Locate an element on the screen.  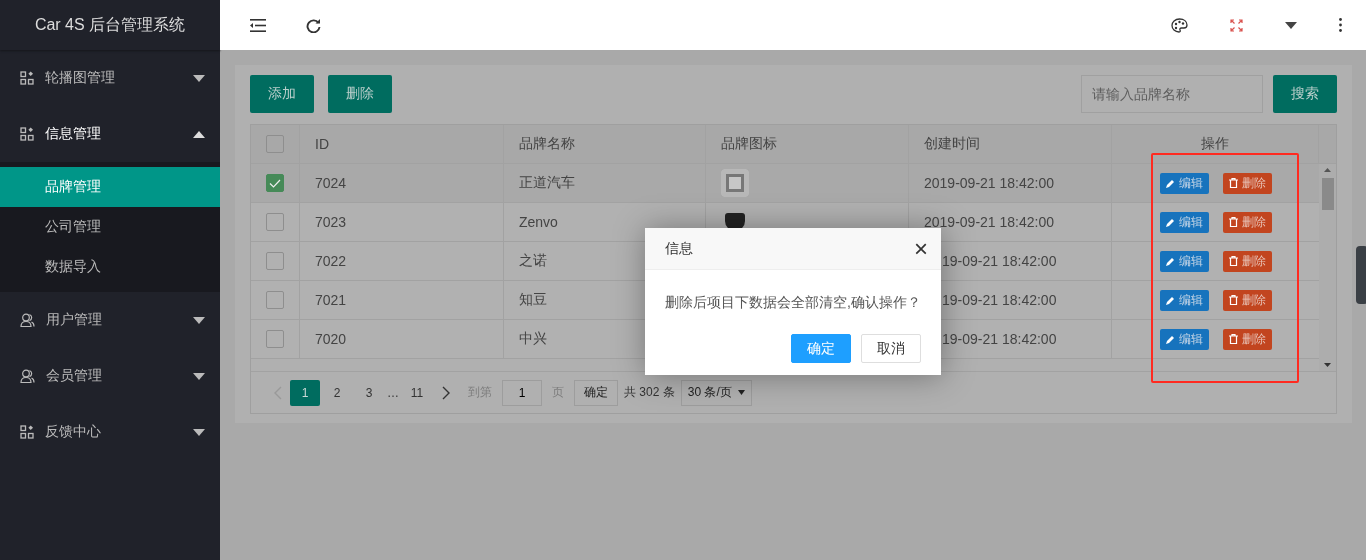
page-button: 1 is located at coordinates (305, 392).